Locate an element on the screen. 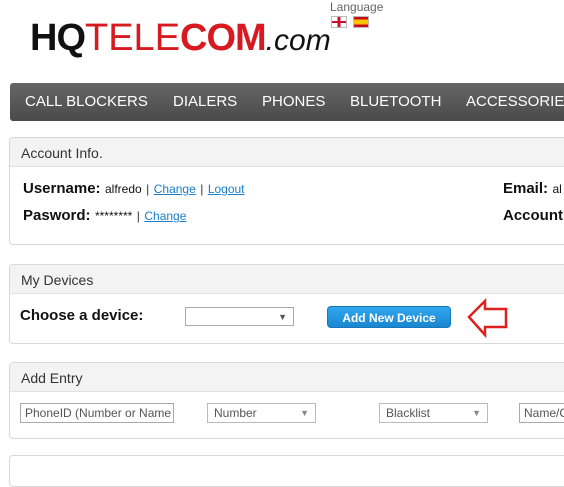 This screenshot has height=487, width=564. password-row: Pasword: ******** | Change is located at coordinates (104, 216).